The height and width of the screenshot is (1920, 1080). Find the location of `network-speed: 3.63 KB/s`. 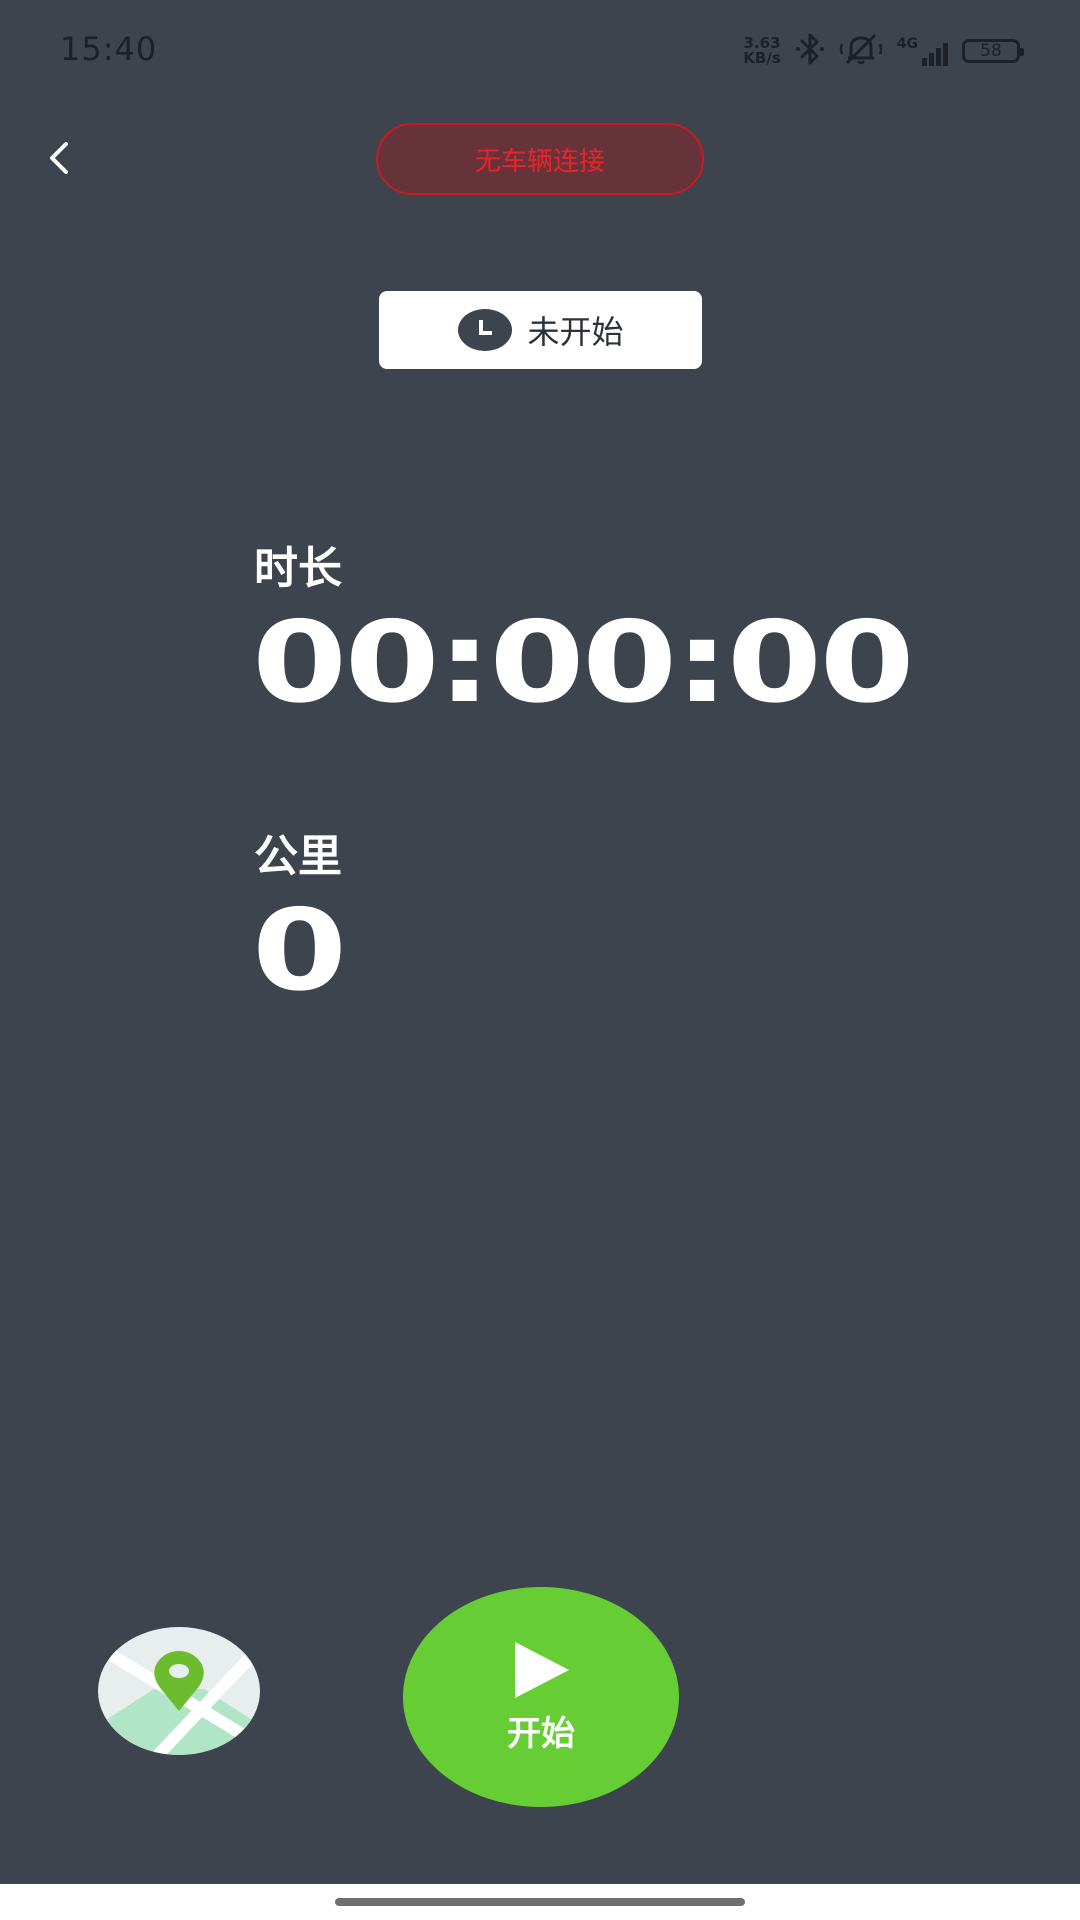

network-speed: 3.63 KB/s is located at coordinates (761, 51).